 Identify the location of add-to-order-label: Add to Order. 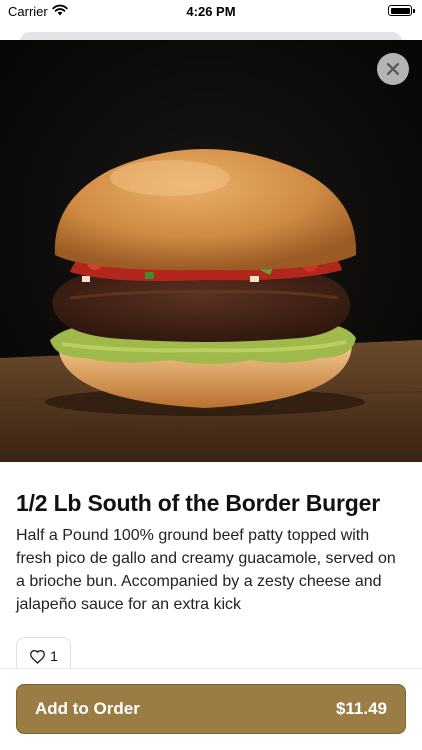
(87, 708).